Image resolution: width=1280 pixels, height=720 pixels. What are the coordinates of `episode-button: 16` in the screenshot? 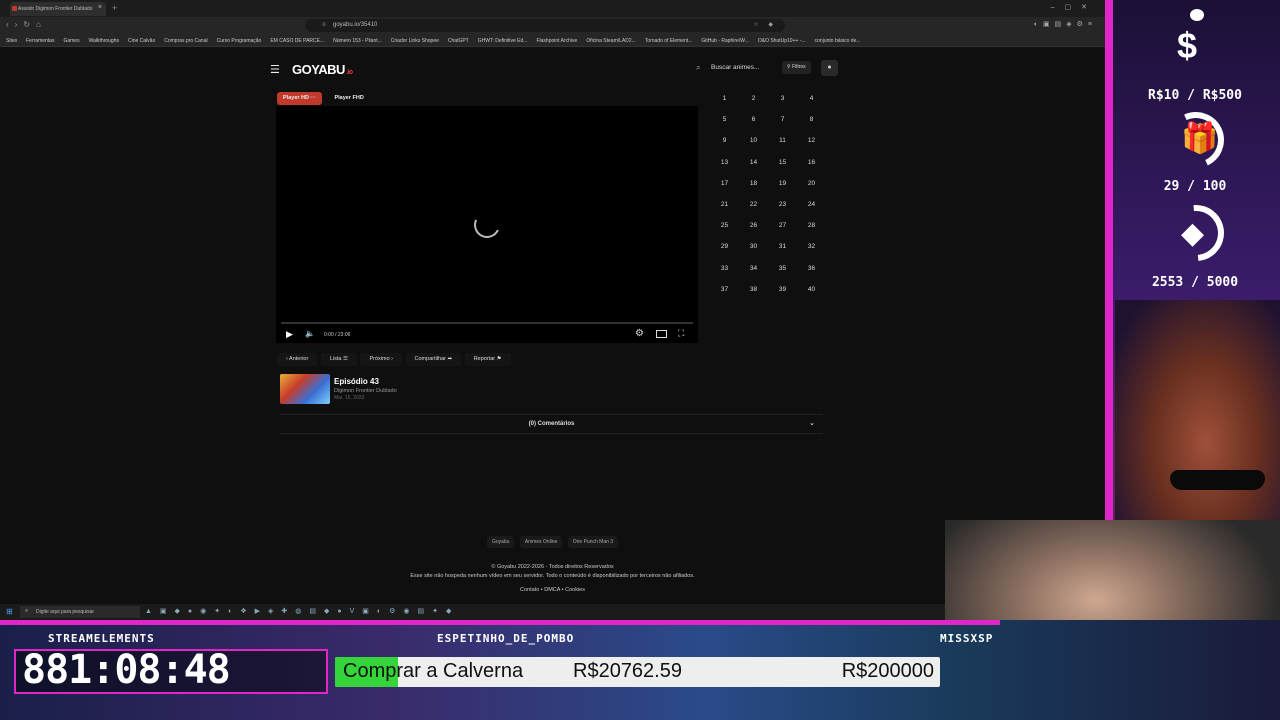 It's located at (811, 164).